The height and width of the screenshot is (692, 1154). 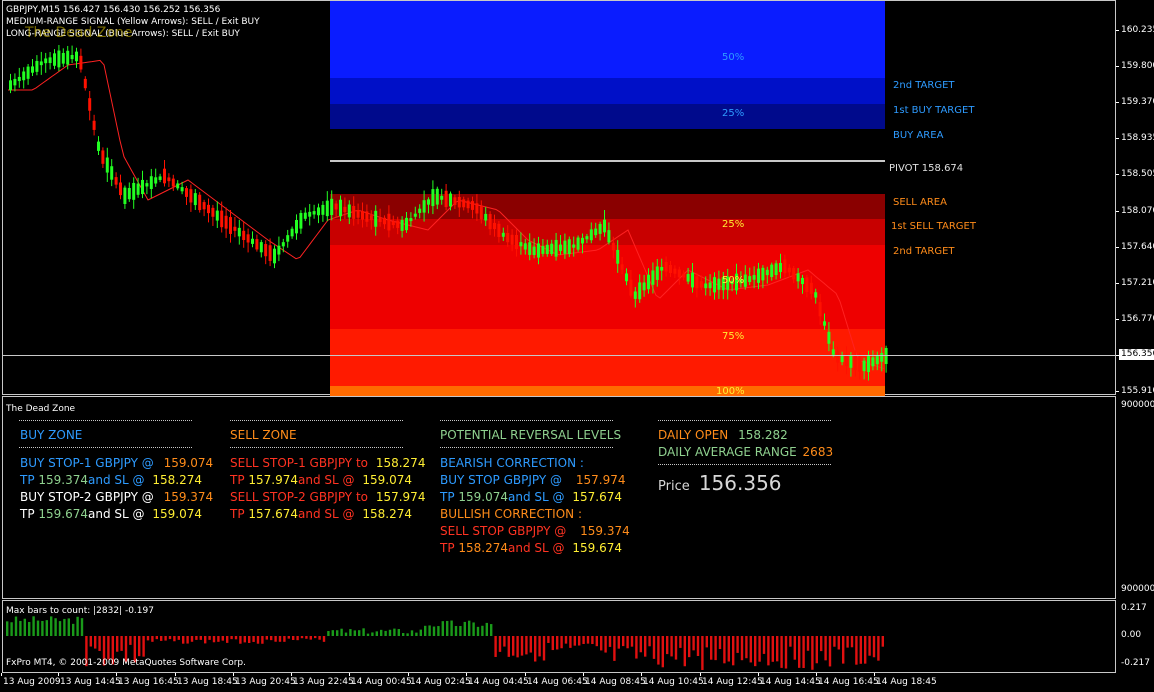 What do you see at coordinates (512, 463) in the screenshot?
I see `bearish-correction-header: BEARISH CORRECTION :` at bounding box center [512, 463].